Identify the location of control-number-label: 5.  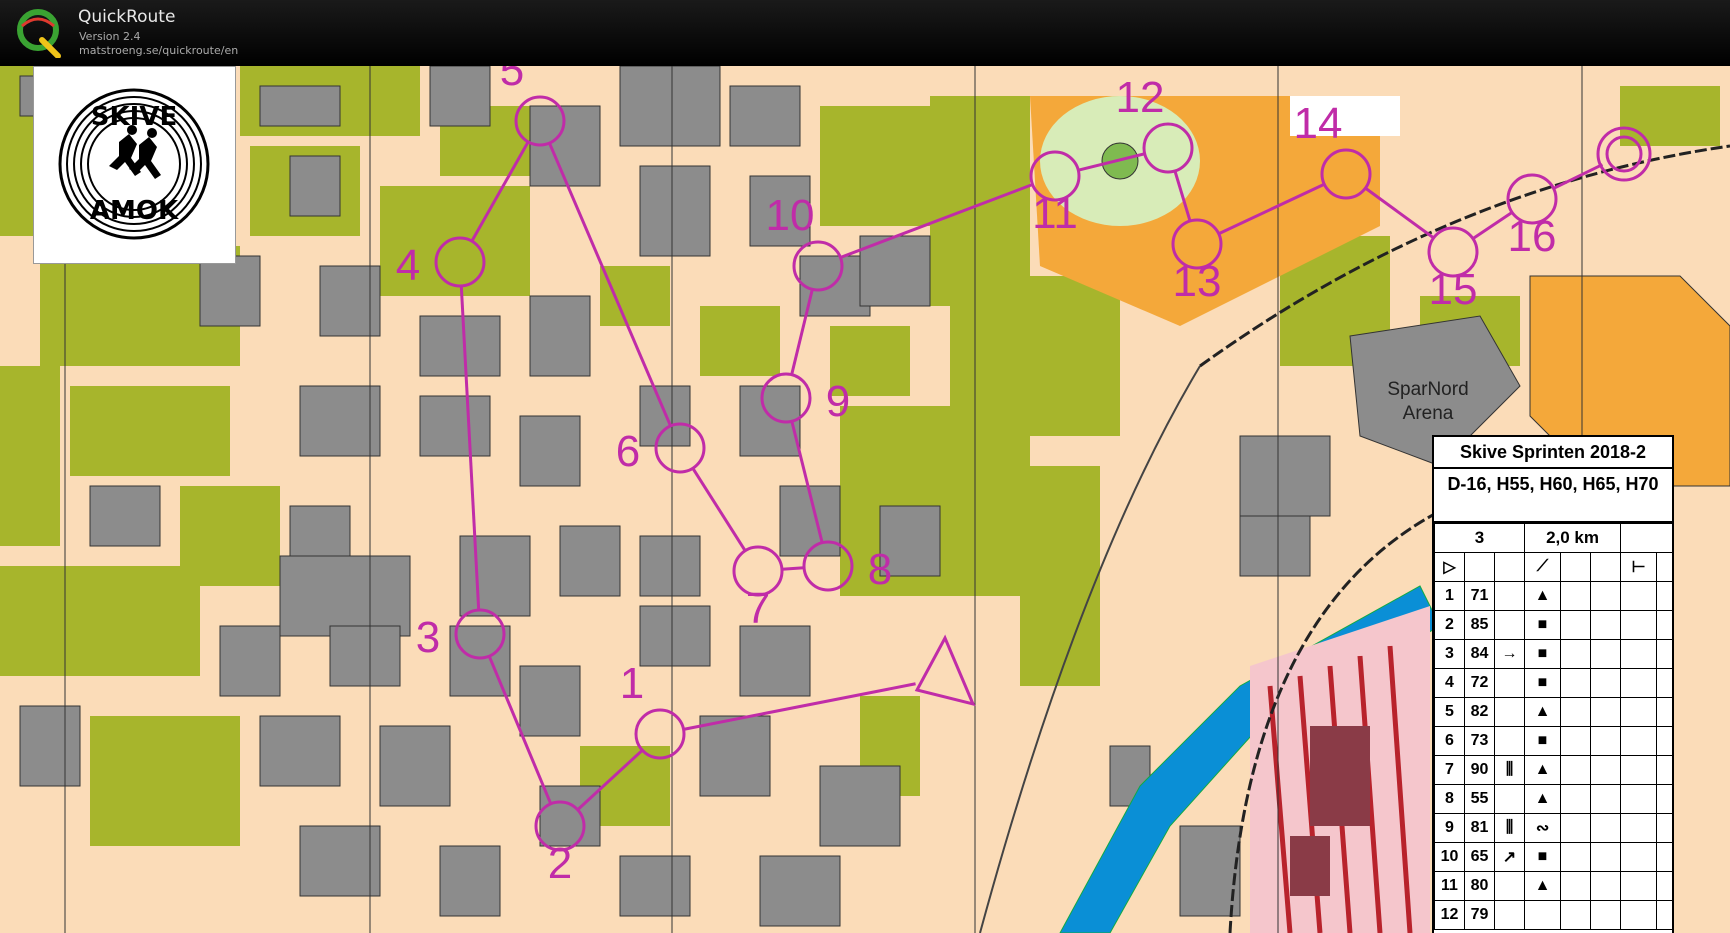
(512, 80).